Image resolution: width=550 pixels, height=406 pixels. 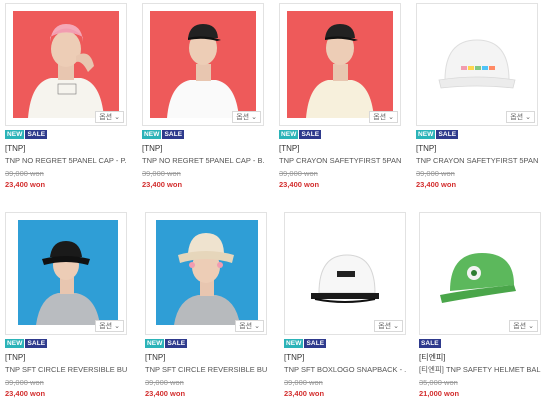 What do you see at coordinates (438, 382) in the screenshot?
I see `original-price: 35,000 won` at bounding box center [438, 382].